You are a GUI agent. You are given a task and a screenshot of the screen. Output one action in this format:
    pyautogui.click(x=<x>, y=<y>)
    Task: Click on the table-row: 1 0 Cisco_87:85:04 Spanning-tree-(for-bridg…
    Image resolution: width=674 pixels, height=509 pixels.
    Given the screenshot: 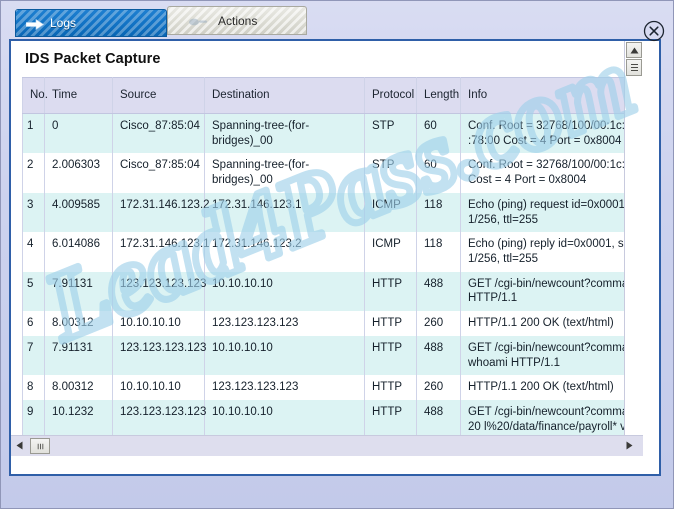 What is the action you would take?
    pyautogui.click(x=332, y=133)
    